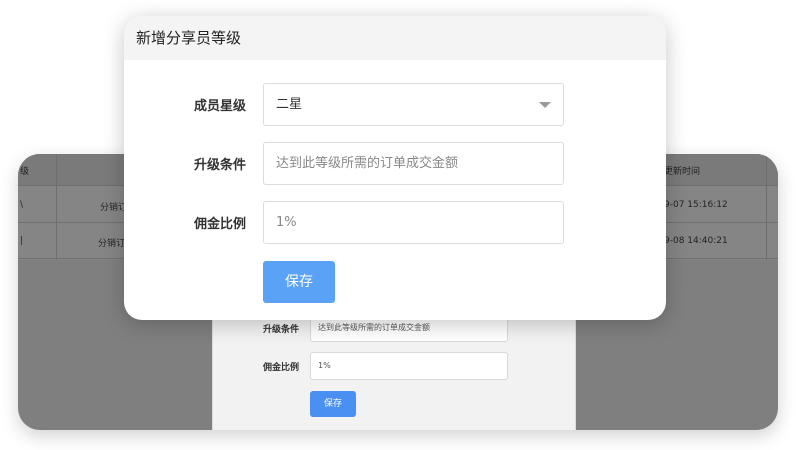 This screenshot has width=796, height=450. Describe the element at coordinates (682, 172) in the screenshot. I see `column-header-updated-time: 更新时间` at that location.